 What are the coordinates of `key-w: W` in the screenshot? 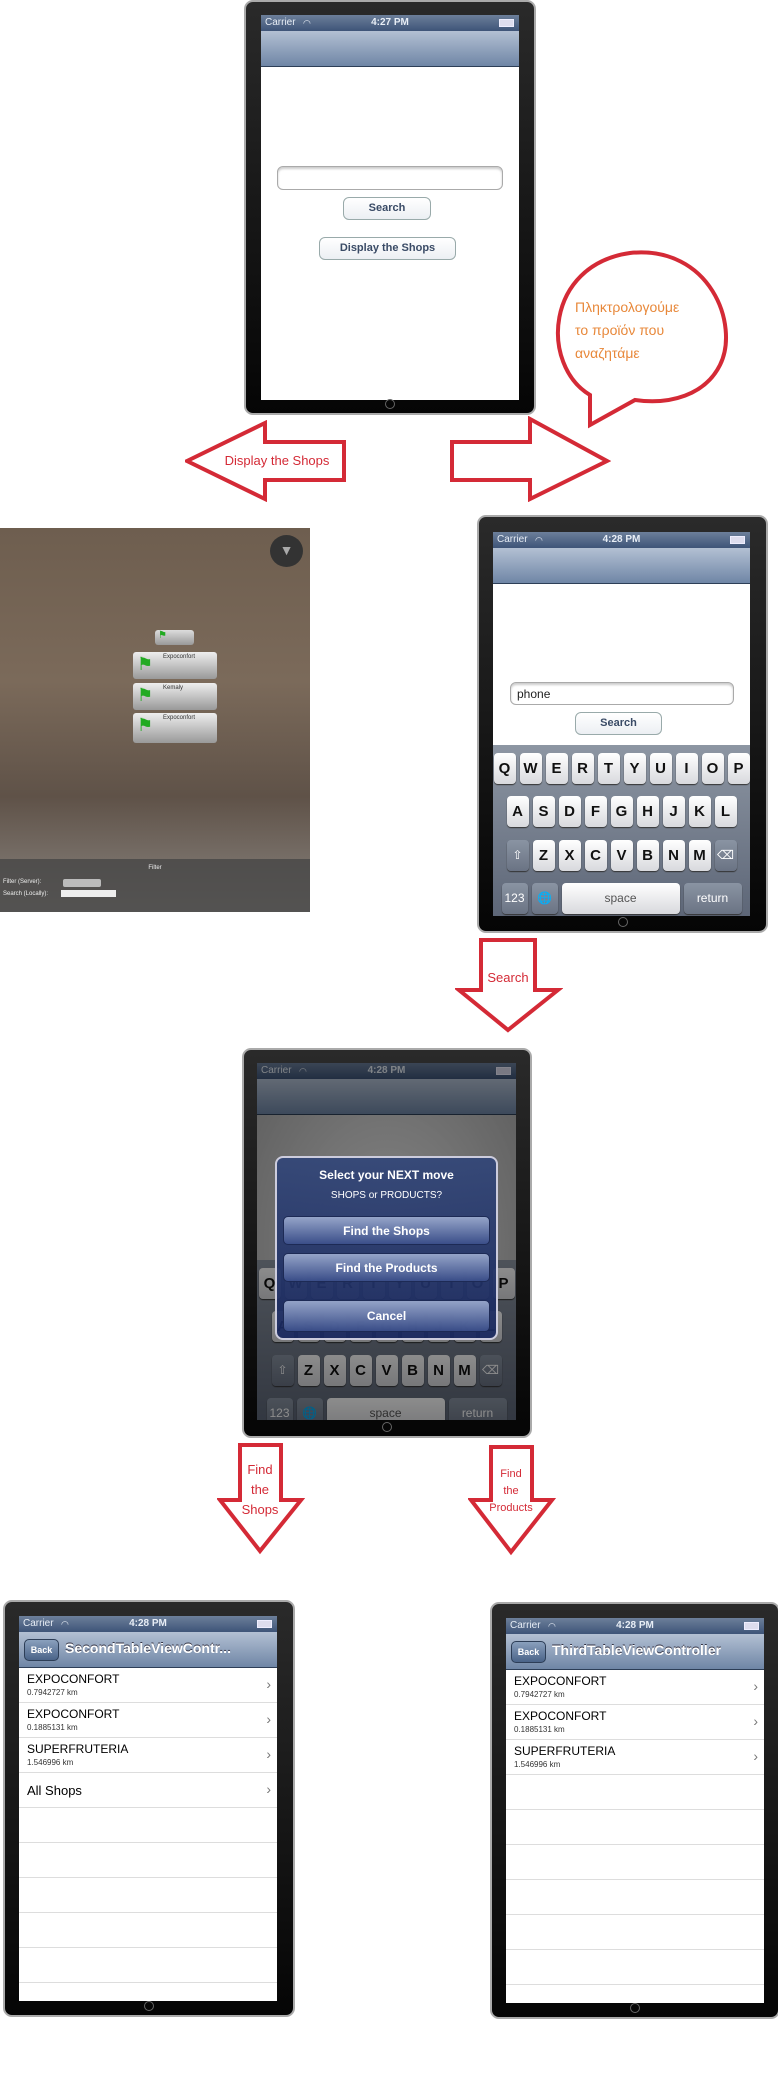 It's located at (530, 768).